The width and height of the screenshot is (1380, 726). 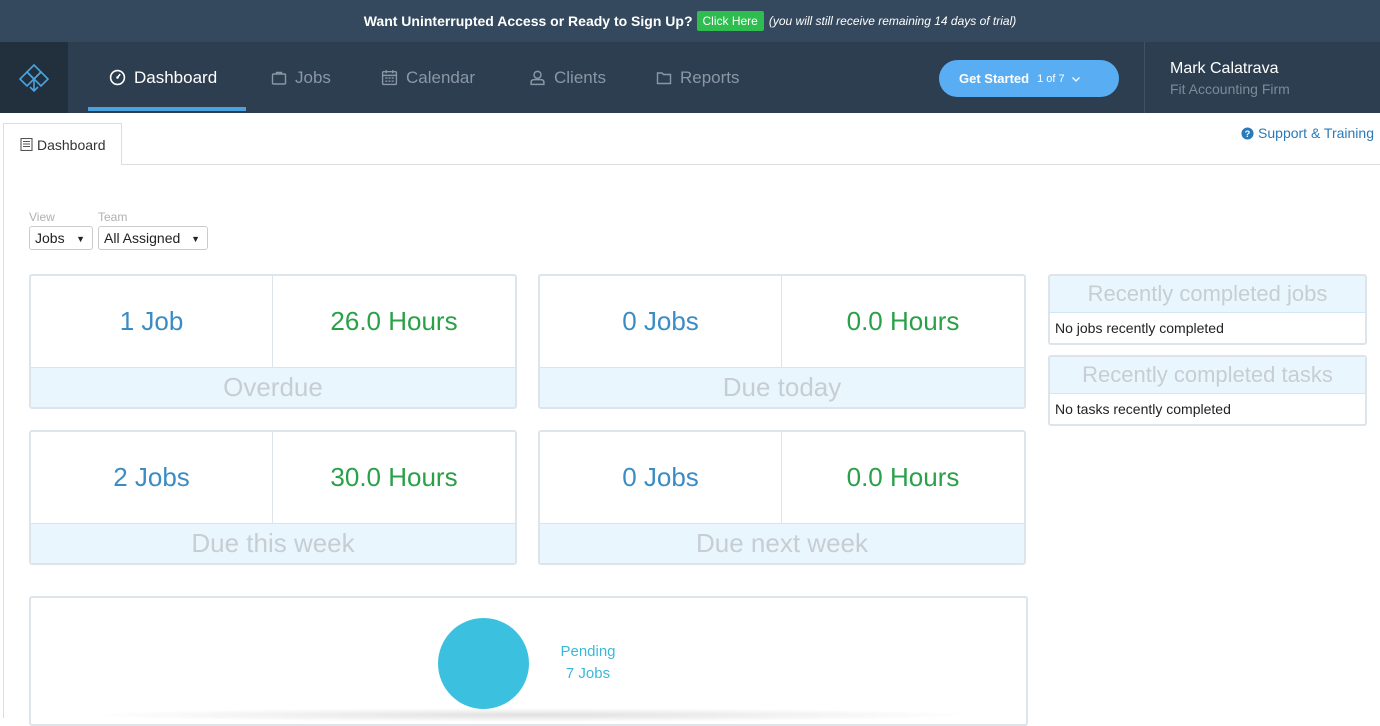 I want to click on due-today-card: 0 Jobs 0.0 Hours Due today, so click(x=782, y=341).